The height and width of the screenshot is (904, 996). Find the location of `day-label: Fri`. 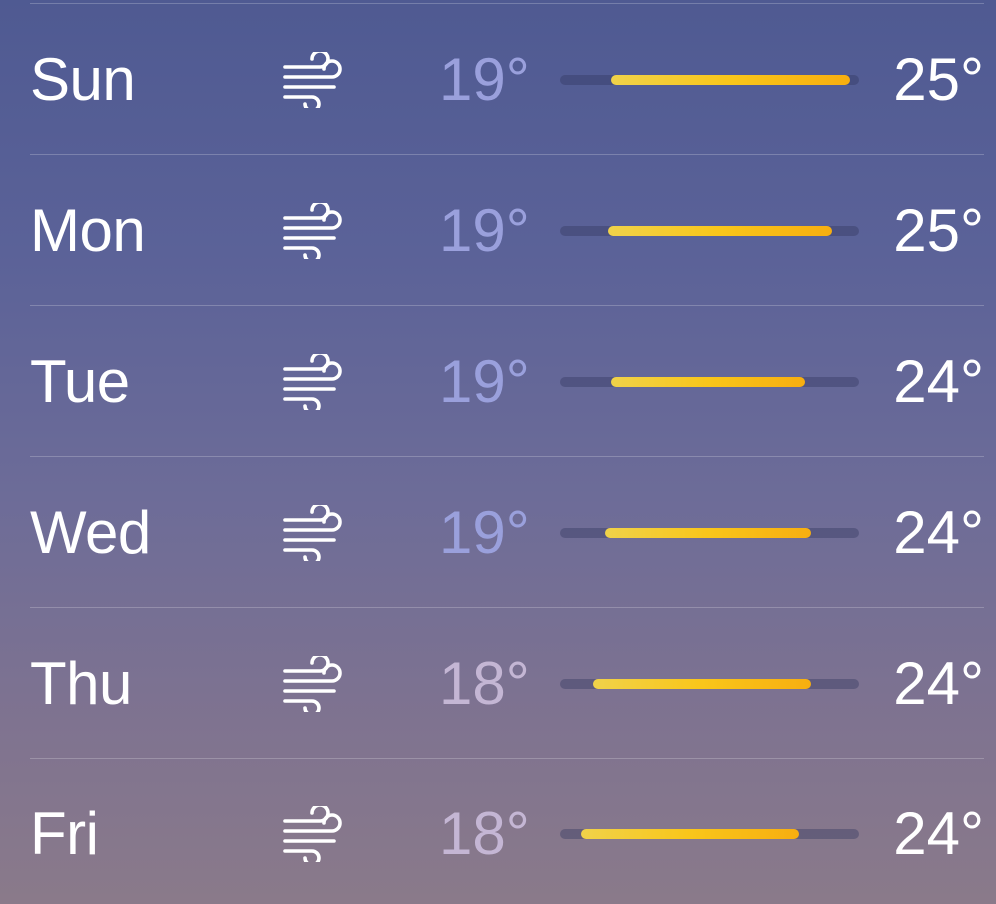

day-label: Fri is located at coordinates (64, 834).